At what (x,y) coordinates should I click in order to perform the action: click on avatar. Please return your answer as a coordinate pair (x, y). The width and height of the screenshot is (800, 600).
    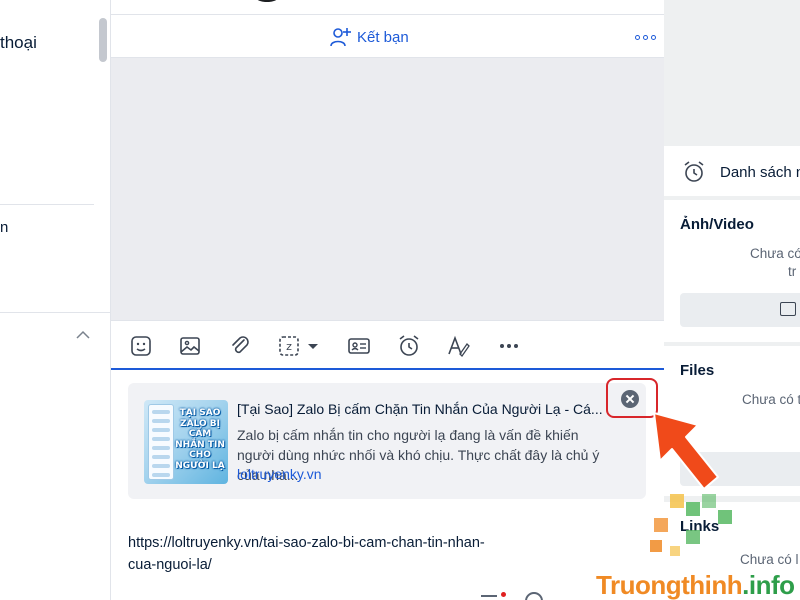
    Looking at the image, I should click on (267, 1).